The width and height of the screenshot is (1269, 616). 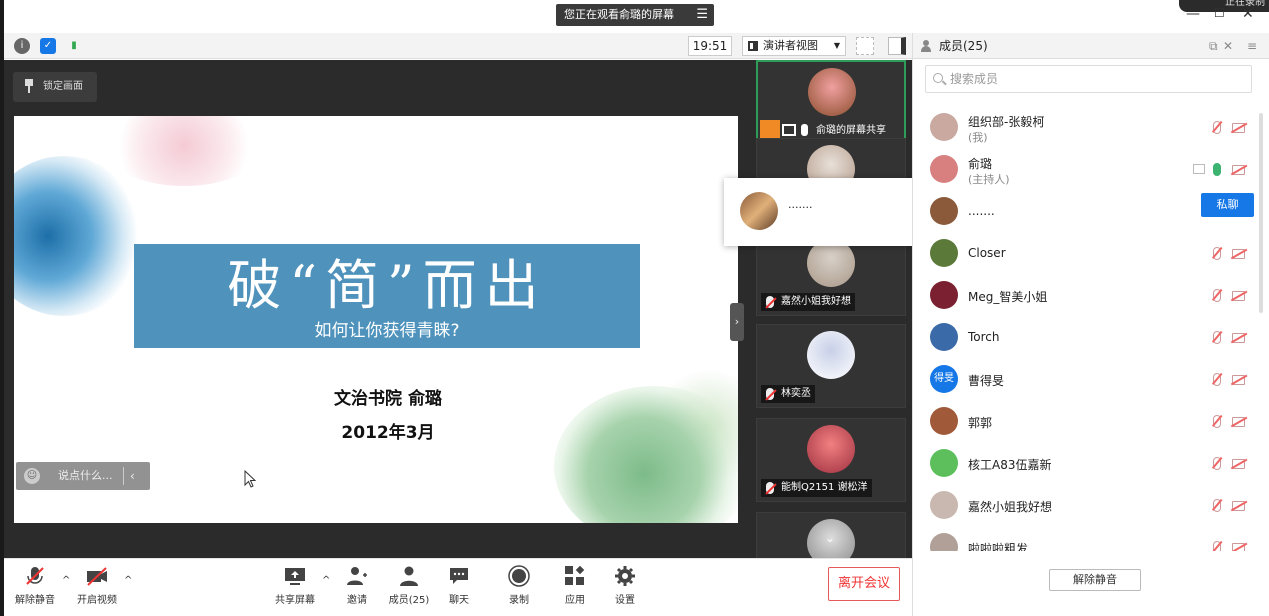 What do you see at coordinates (702, 15) in the screenshot?
I see `menu-icon: ☰` at bounding box center [702, 15].